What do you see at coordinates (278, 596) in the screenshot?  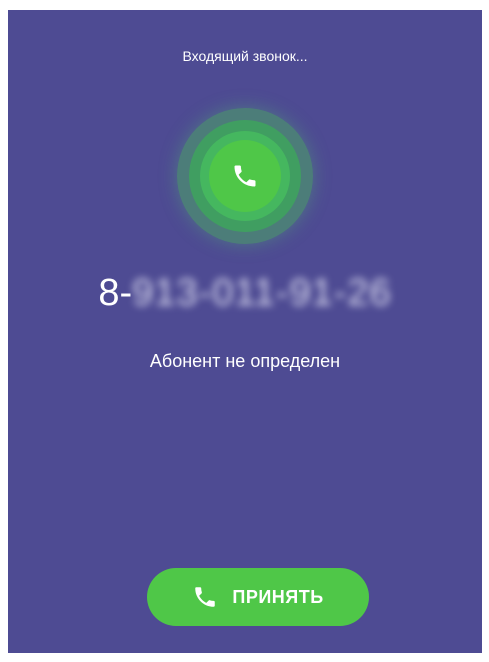 I see `accept-call-label: ПРИНЯТЬ` at bounding box center [278, 596].